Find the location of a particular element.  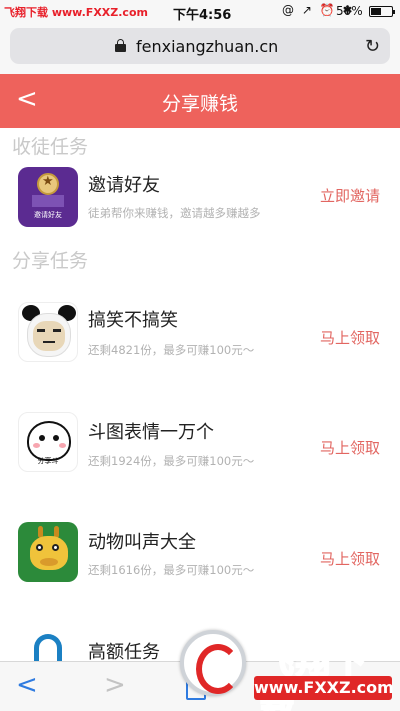

invite-app-icon: 邀请好友 is located at coordinates (48, 197).